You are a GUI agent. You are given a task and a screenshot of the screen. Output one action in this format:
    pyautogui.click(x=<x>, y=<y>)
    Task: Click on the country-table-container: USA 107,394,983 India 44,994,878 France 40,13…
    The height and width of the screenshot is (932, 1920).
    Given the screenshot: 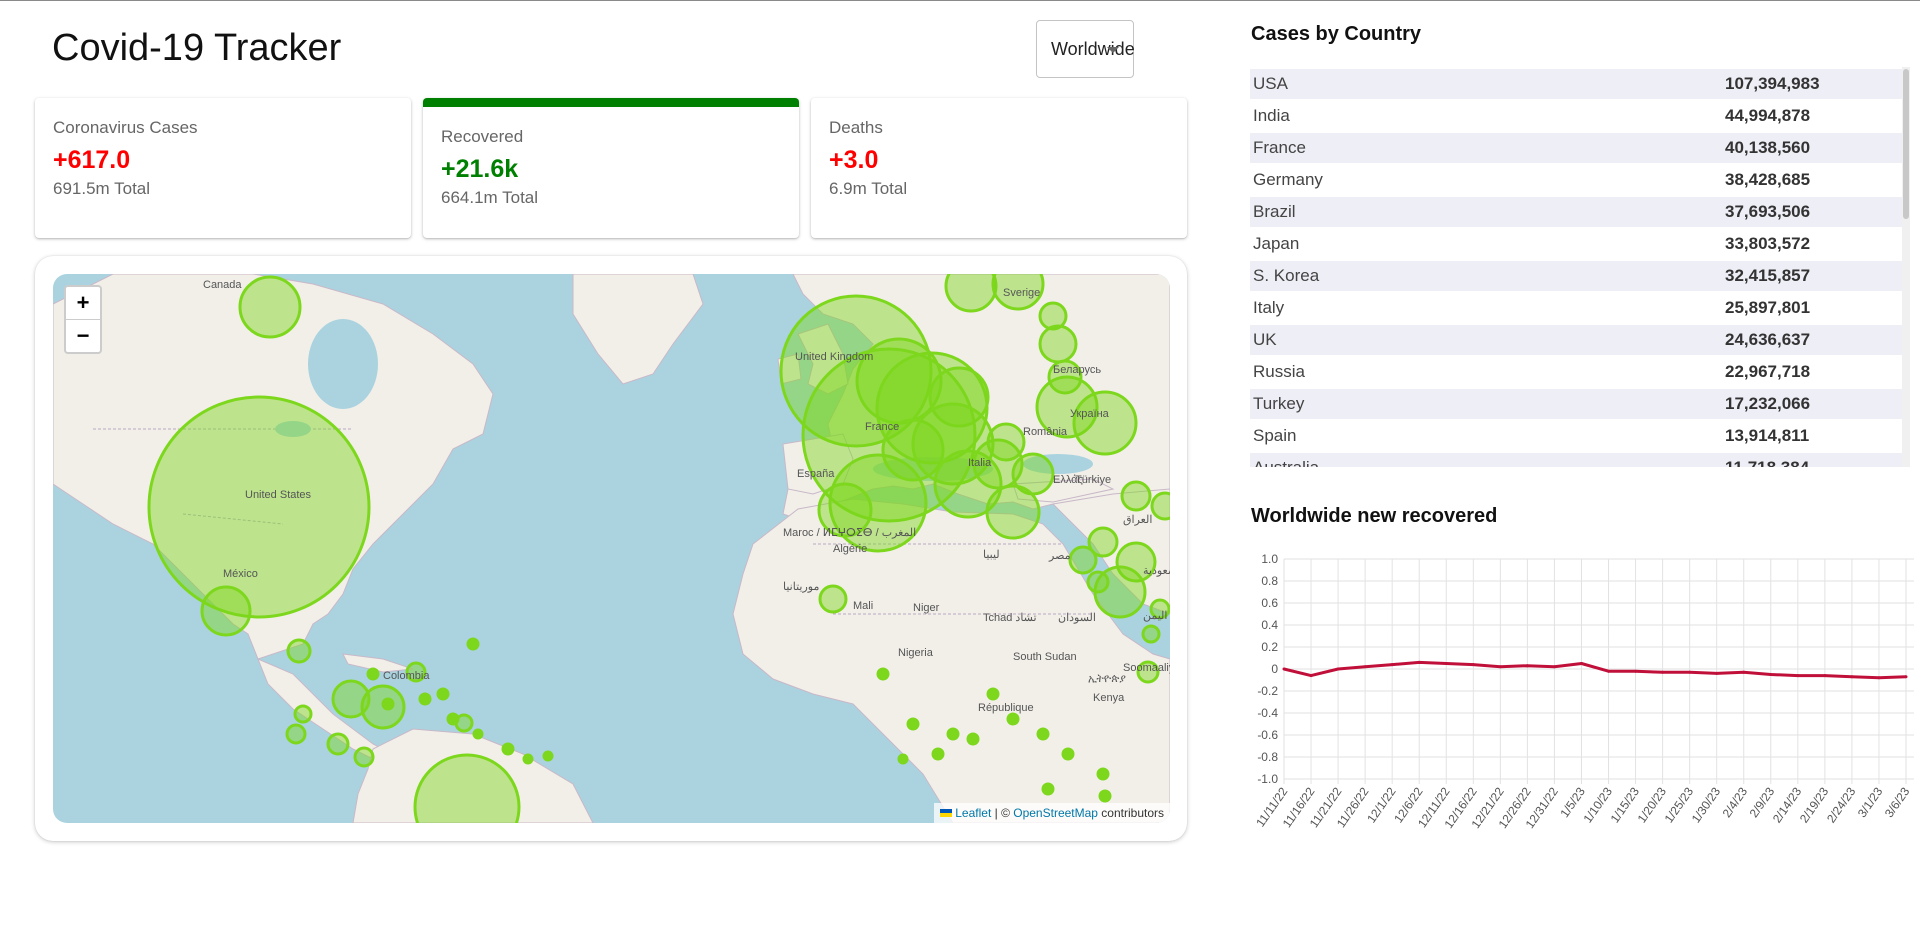 What is the action you would take?
    pyautogui.click(x=1580, y=267)
    